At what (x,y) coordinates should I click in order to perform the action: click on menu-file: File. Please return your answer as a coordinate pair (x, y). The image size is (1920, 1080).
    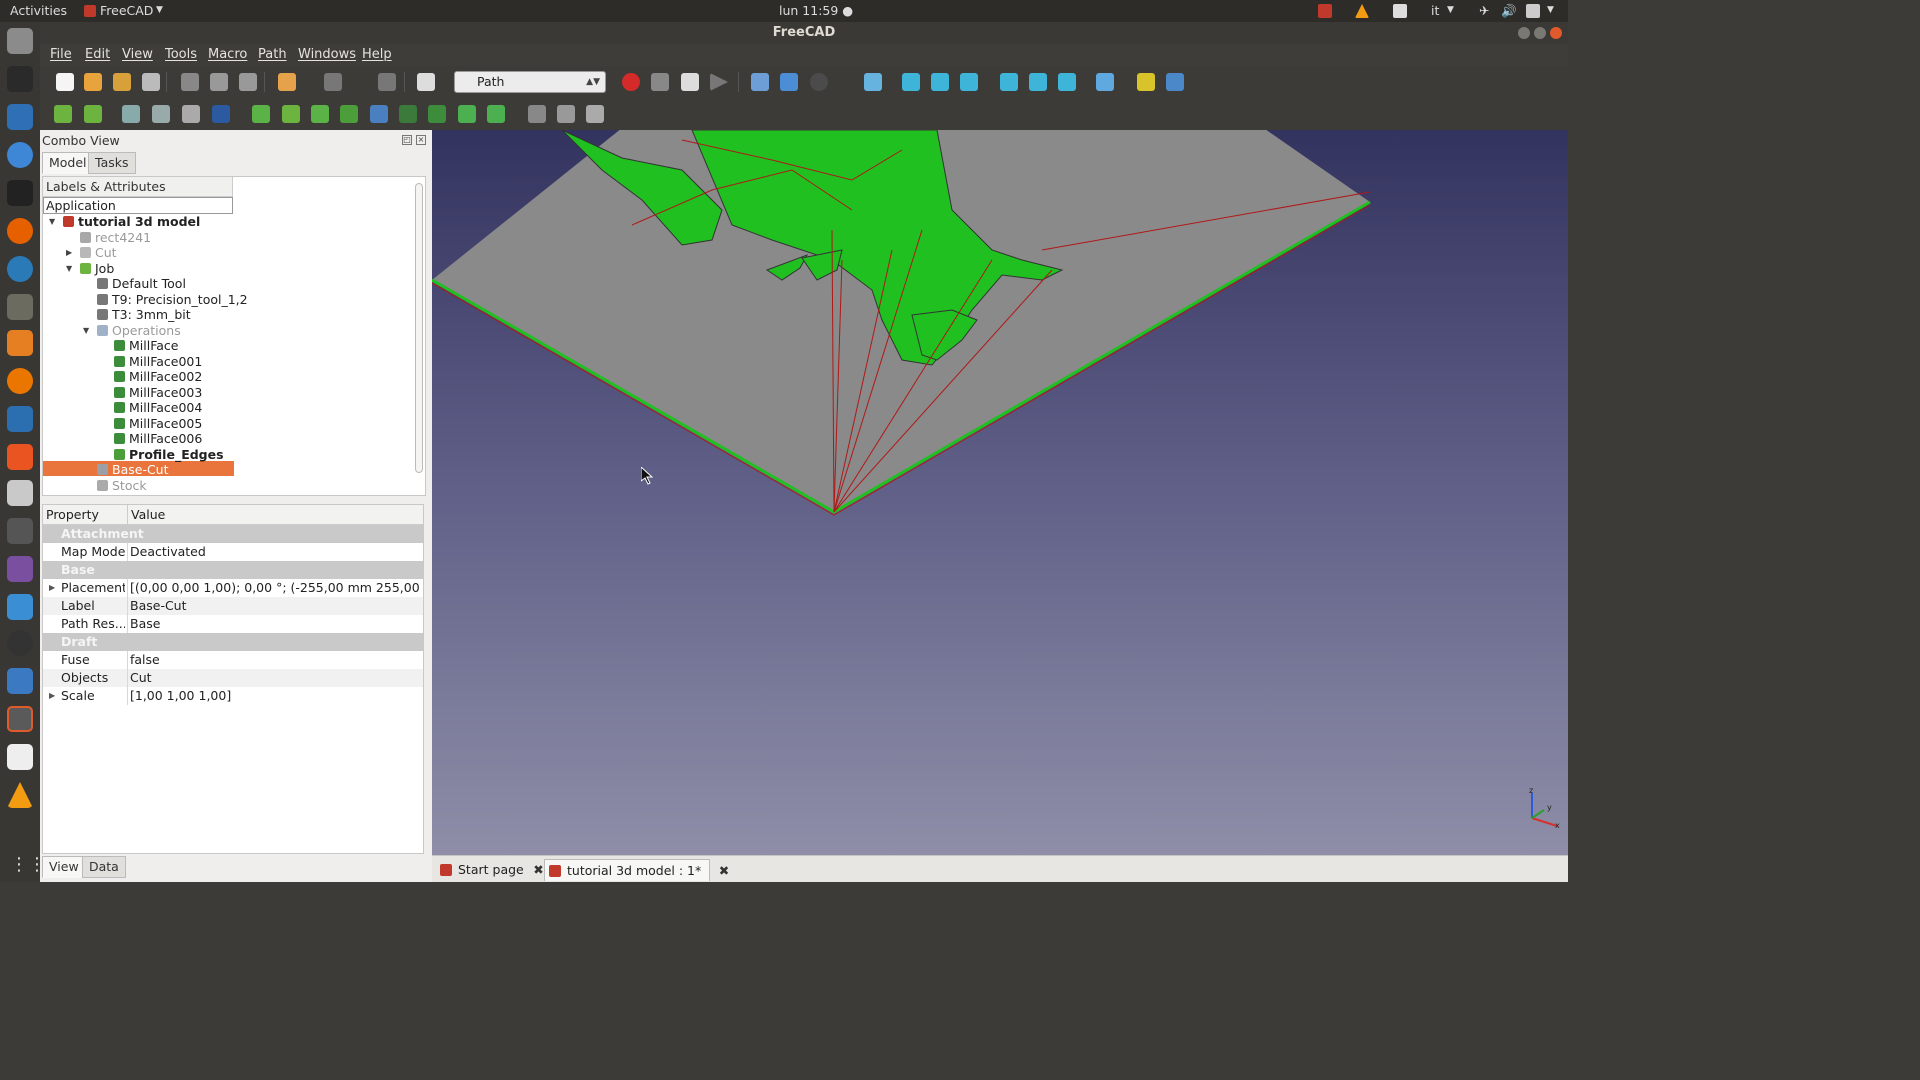
    Looking at the image, I should click on (61, 54).